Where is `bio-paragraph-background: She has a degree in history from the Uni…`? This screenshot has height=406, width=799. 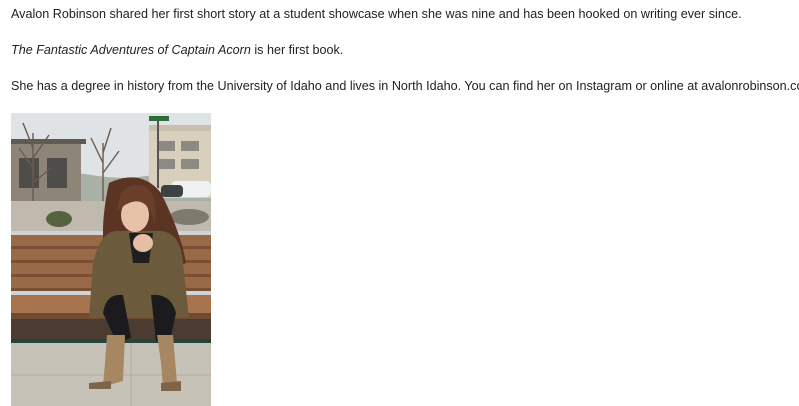 bio-paragraph-background: She has a degree in history from the Uni… is located at coordinates (405, 86).